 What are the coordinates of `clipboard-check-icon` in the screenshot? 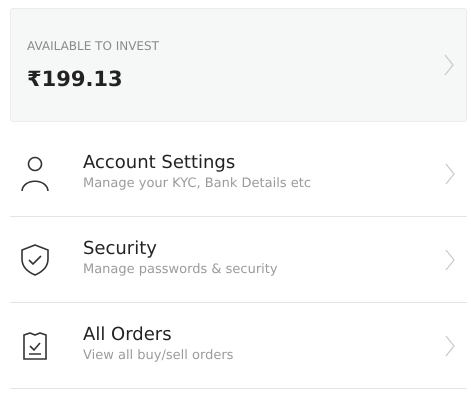 It's located at (35, 345).